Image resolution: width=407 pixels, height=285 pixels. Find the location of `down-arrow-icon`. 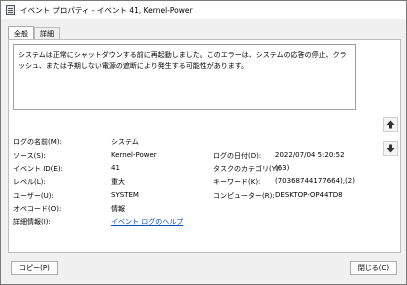

down-arrow-icon is located at coordinates (390, 148).